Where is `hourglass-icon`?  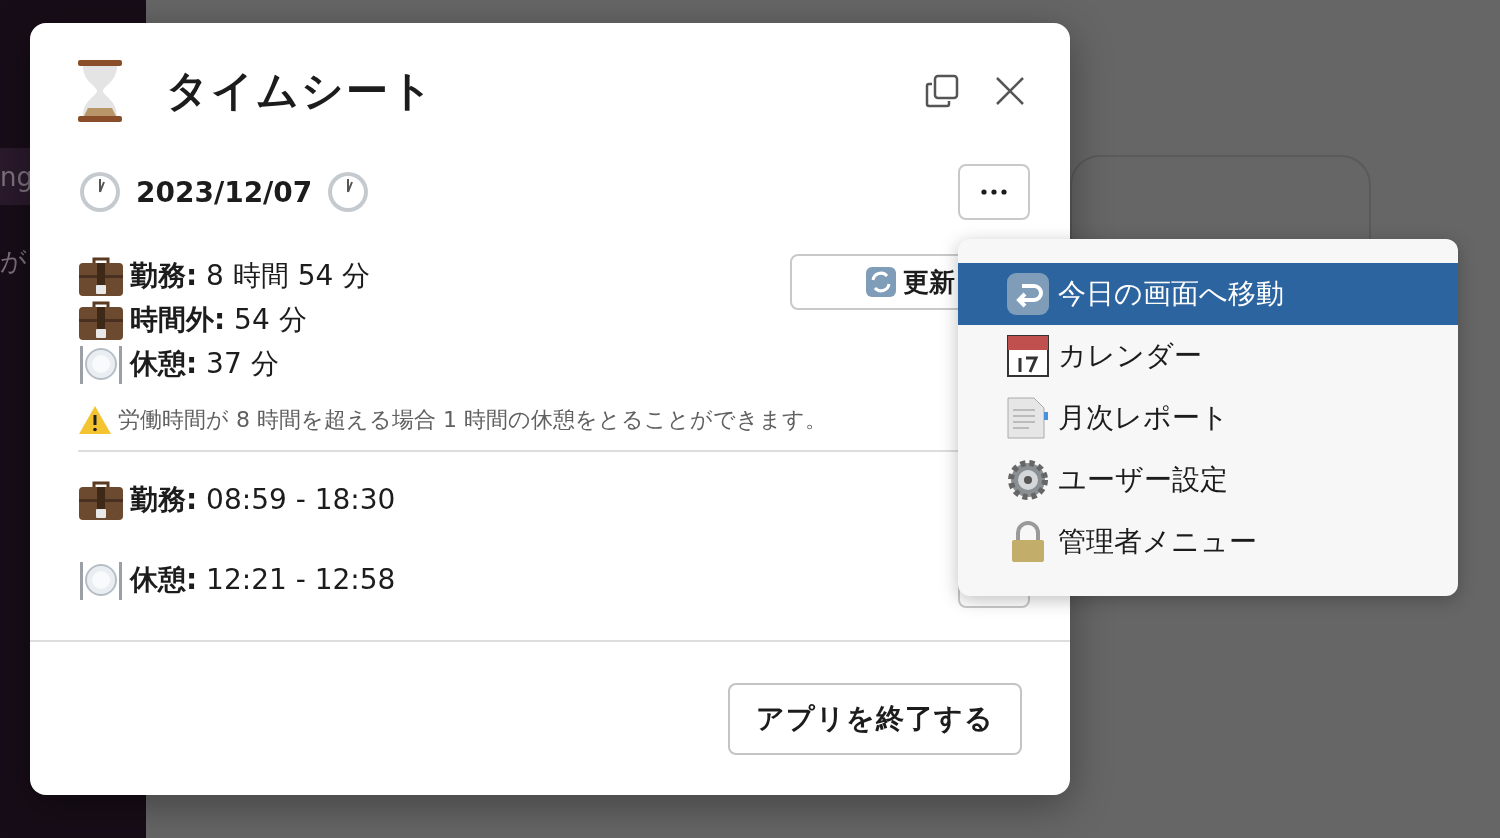 hourglass-icon is located at coordinates (100, 91).